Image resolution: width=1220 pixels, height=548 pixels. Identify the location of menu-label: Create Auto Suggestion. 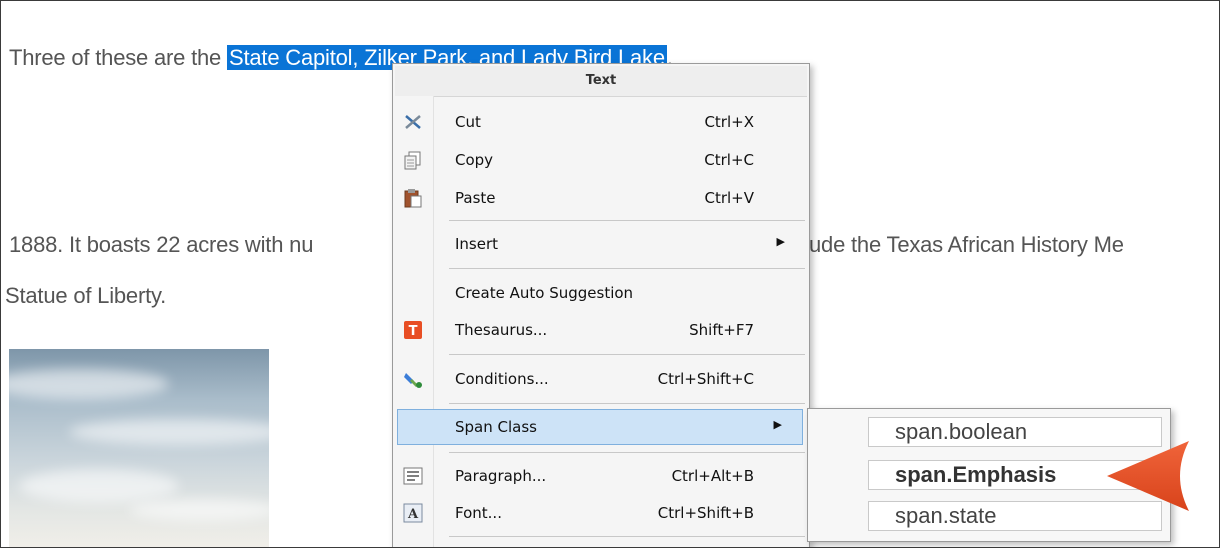
(544, 293).